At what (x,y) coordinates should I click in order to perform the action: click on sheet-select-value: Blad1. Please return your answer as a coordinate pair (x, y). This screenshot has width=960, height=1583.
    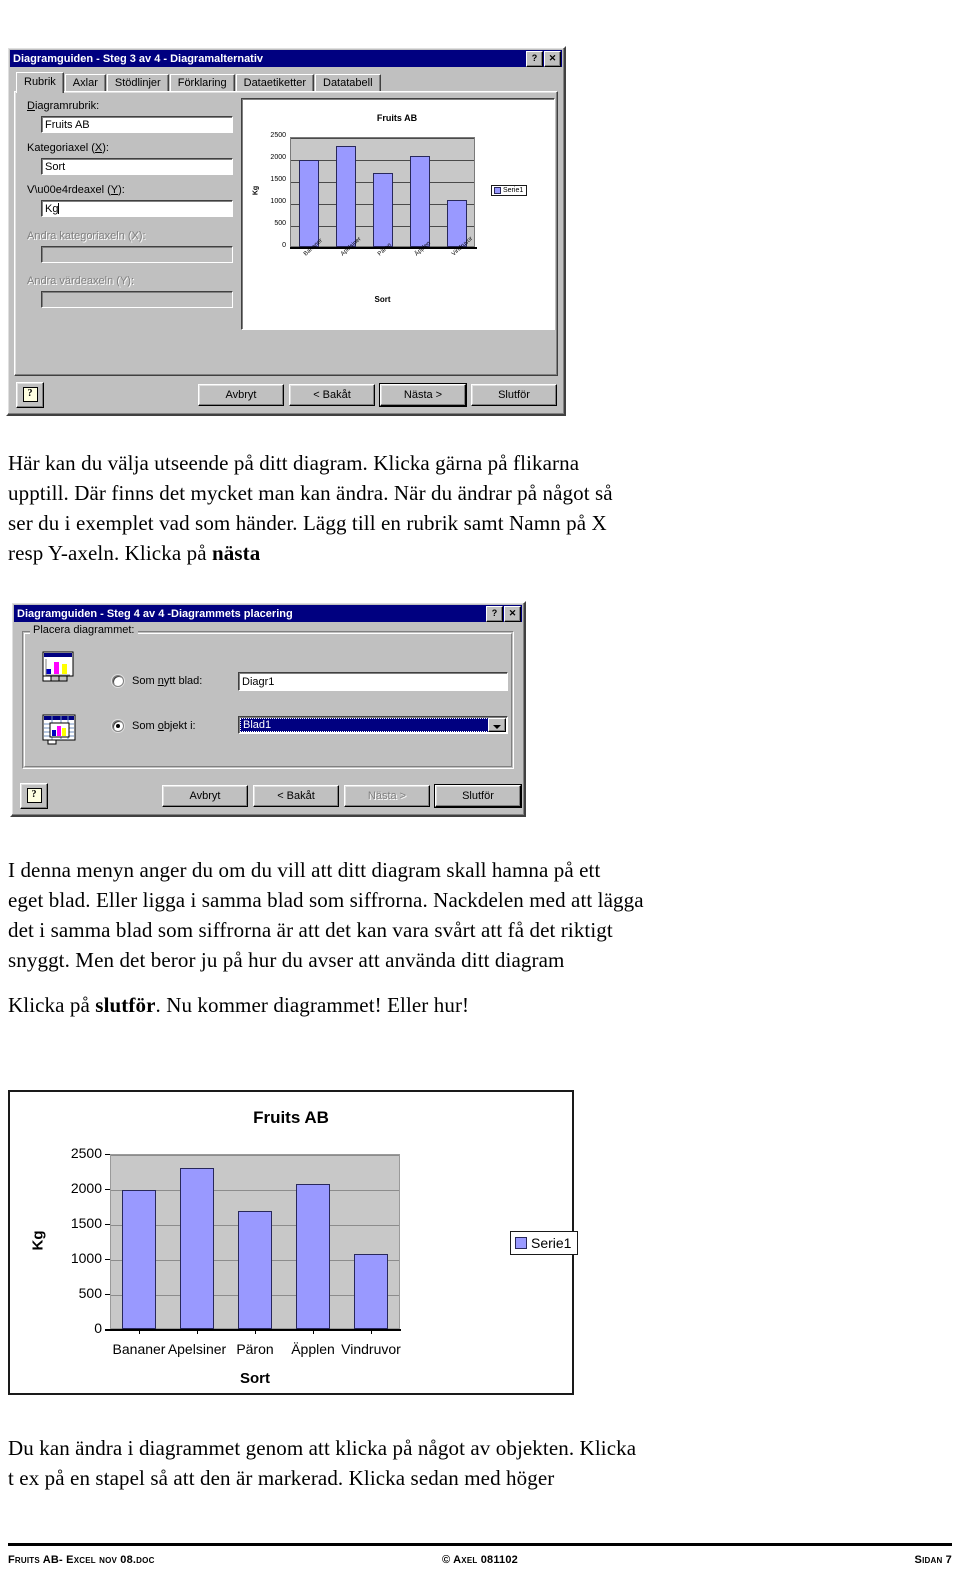
    Looking at the image, I should click on (364, 725).